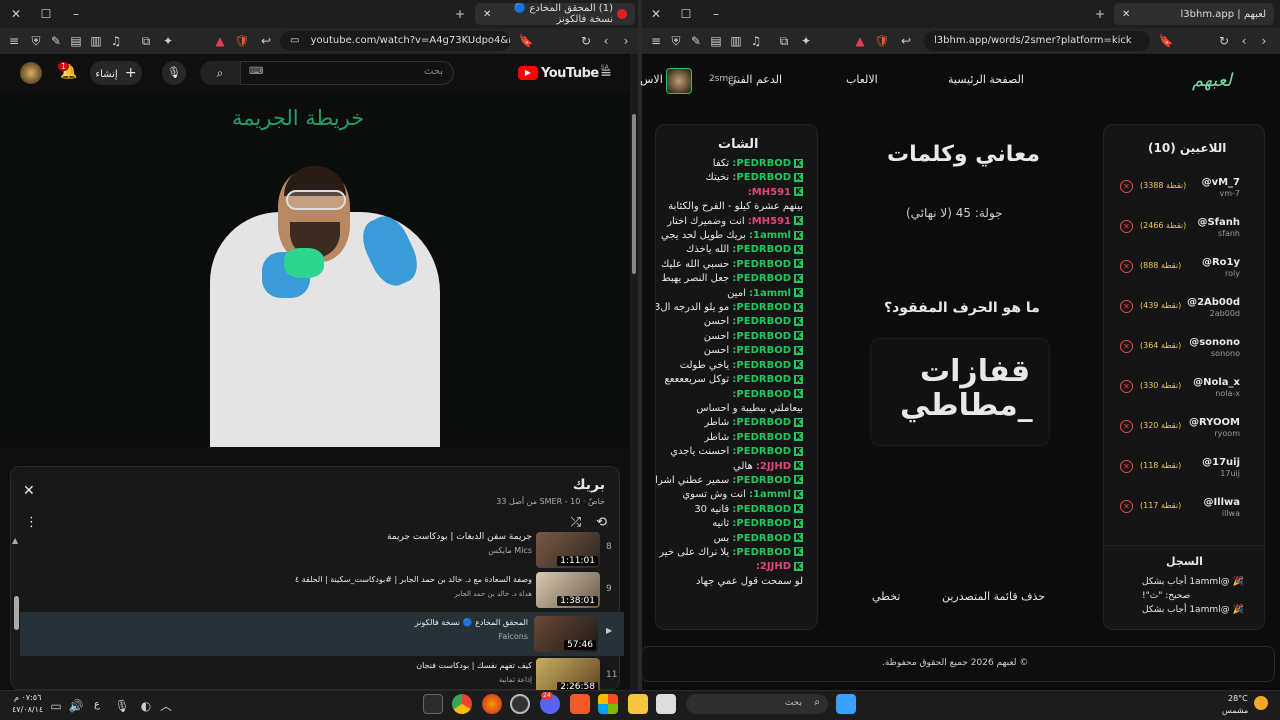 The width and height of the screenshot is (1280, 720). What do you see at coordinates (97, 704) in the screenshot?
I see `language-indicator: ع` at bounding box center [97, 704].